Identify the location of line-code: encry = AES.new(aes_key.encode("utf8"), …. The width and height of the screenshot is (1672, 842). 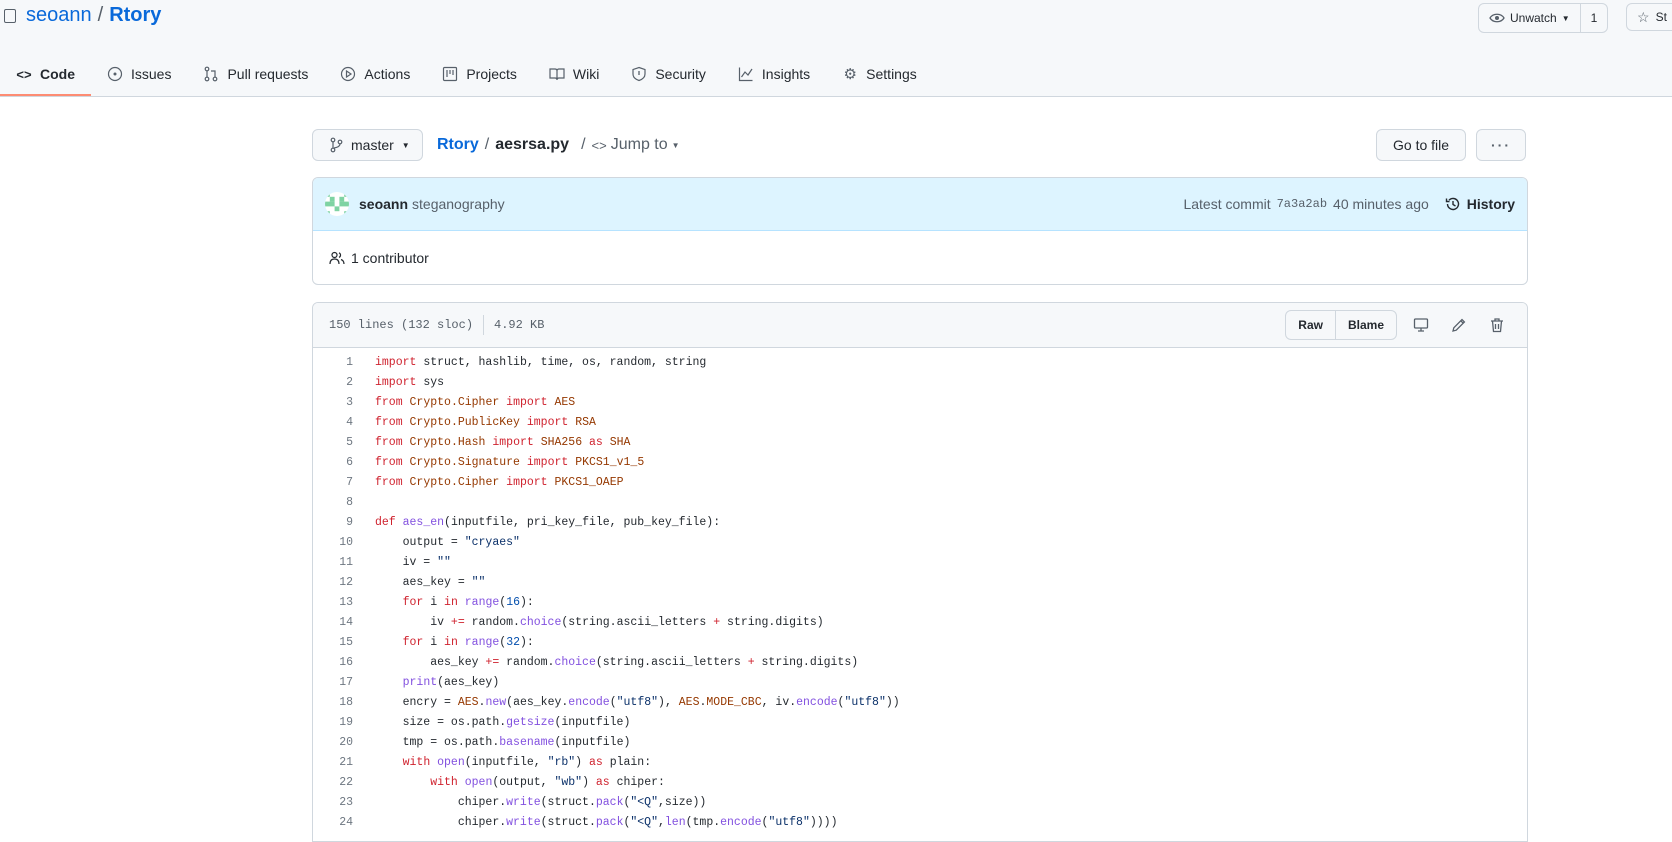
(637, 702).